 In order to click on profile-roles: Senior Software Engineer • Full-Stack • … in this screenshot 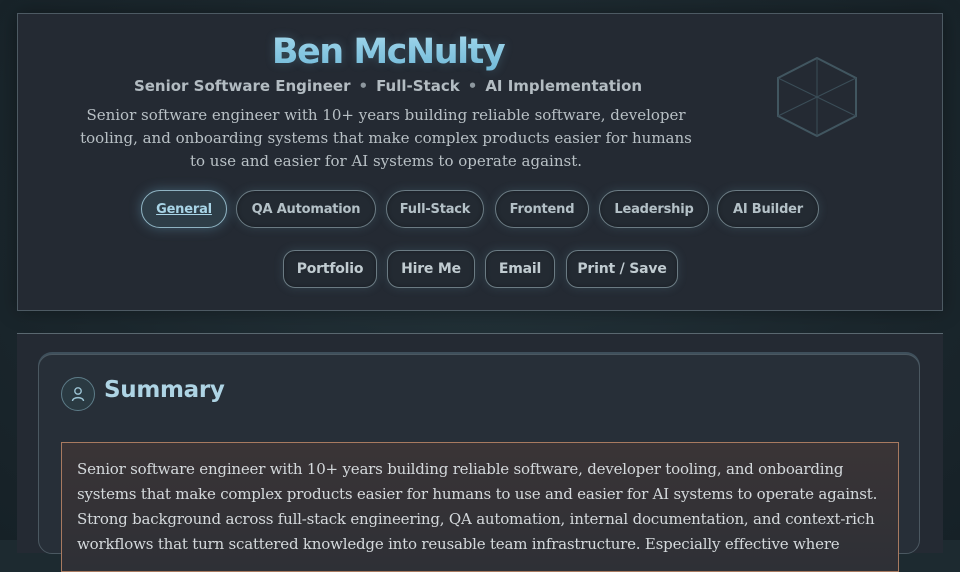, I will do `click(388, 86)`.